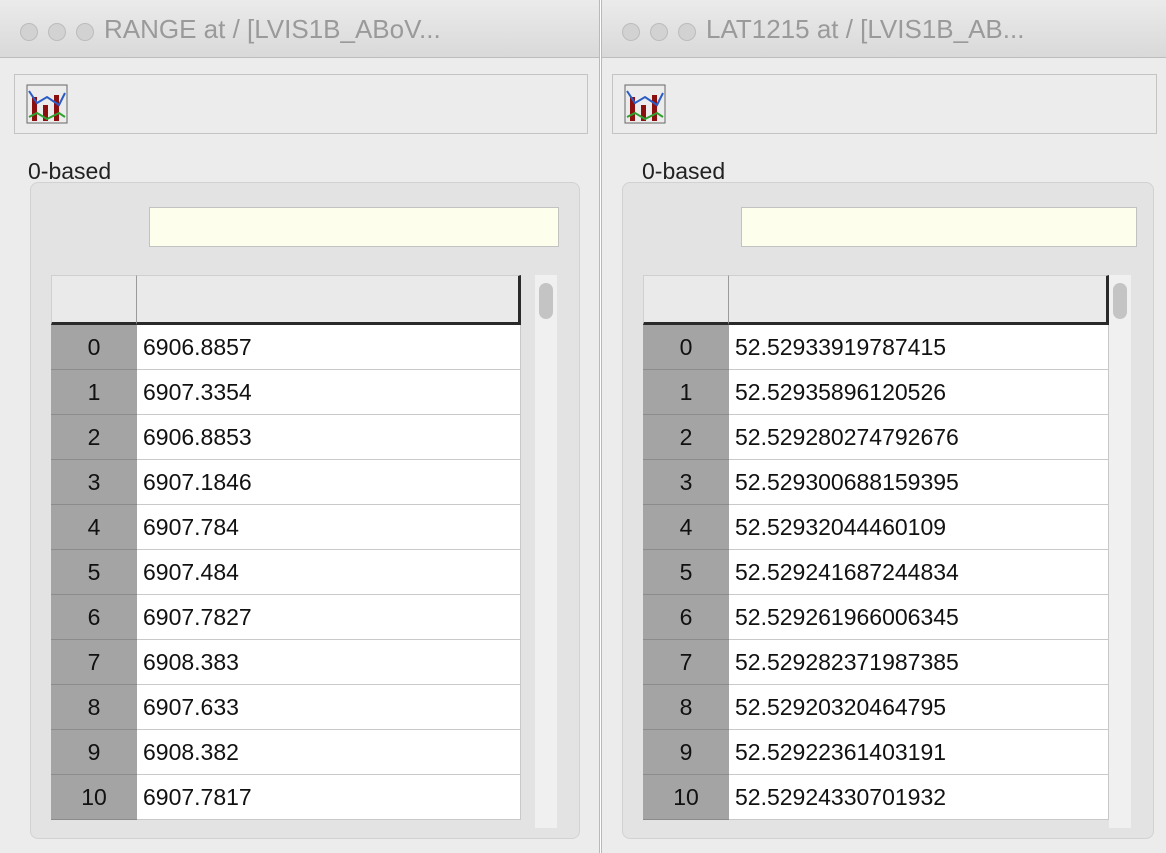 This screenshot has height=853, width=1166. I want to click on table-row: 0 52.52933919787415, so click(876, 347).